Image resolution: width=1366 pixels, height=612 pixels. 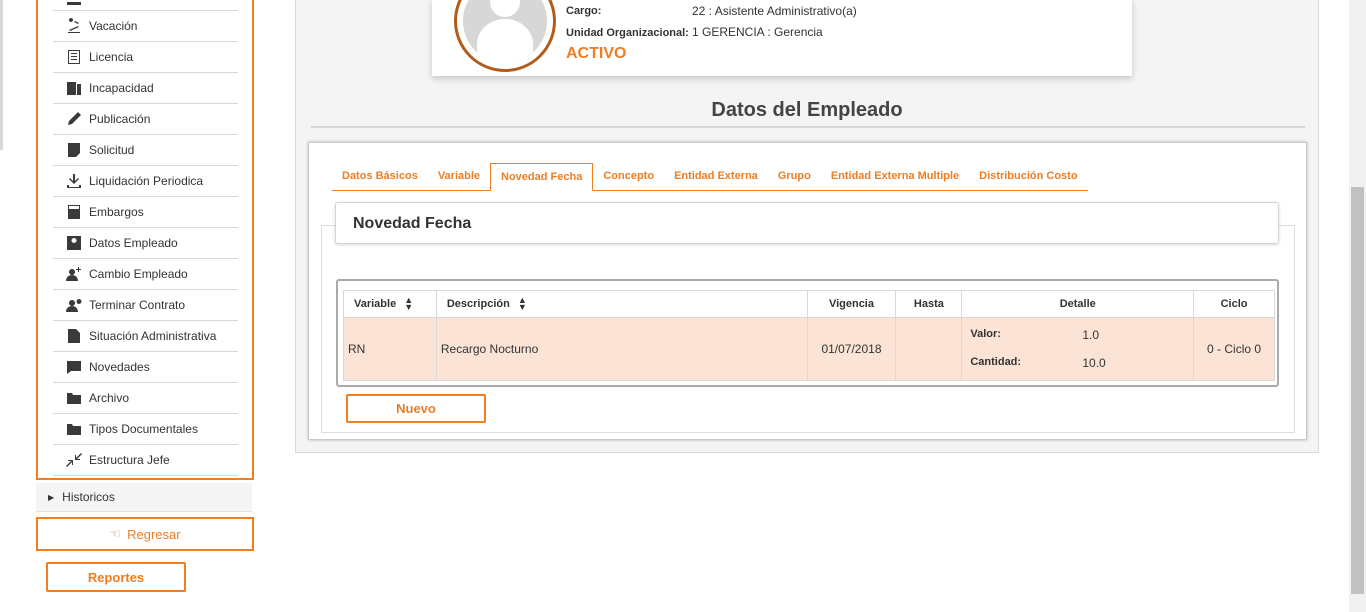 I want to click on header-label: Variable, so click(x=375, y=303).